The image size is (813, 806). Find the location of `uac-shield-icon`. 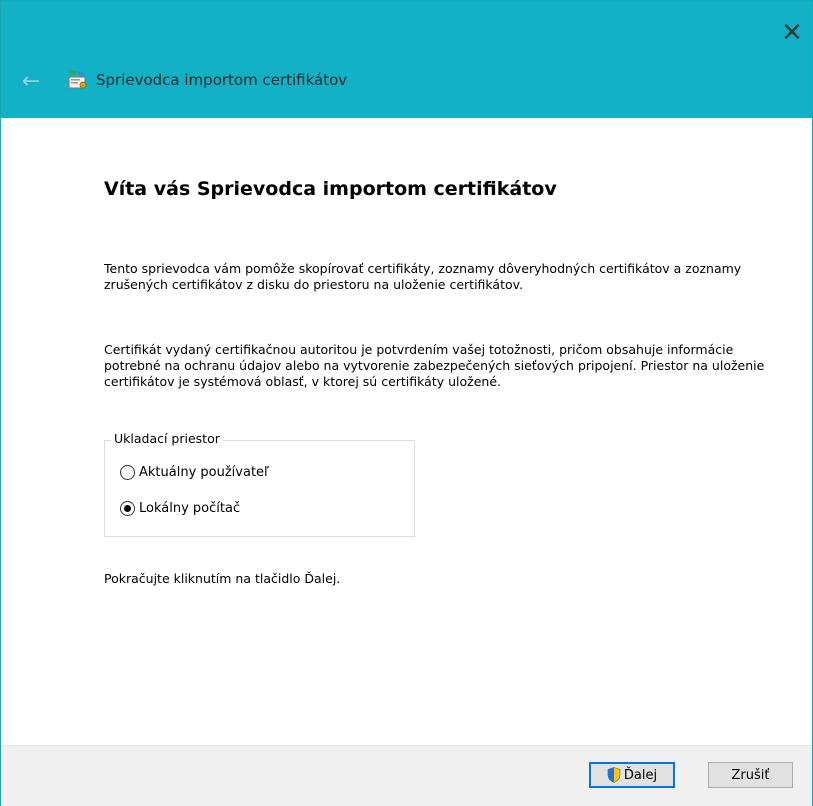

uac-shield-icon is located at coordinates (614, 775).